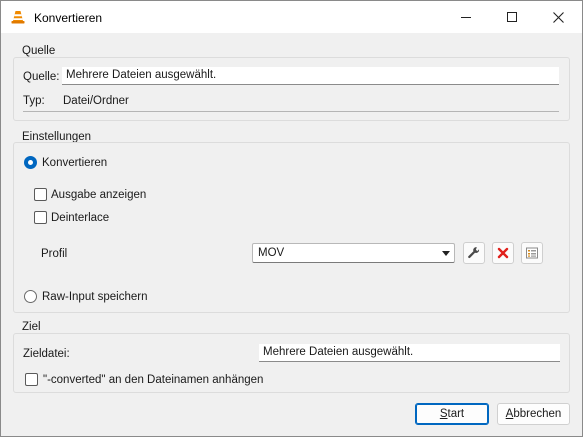 This screenshot has width=583, height=437. Describe the element at coordinates (46, 354) in the screenshot. I see `dest-label: Zieldatei:` at that location.